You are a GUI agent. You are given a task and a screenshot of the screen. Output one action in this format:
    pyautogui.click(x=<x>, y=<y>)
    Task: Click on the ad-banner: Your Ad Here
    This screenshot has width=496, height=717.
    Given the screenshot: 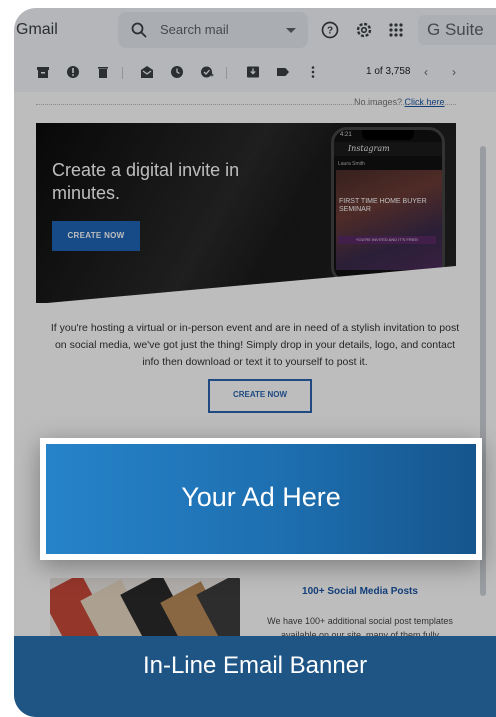 What is the action you would take?
    pyautogui.click(x=261, y=499)
    